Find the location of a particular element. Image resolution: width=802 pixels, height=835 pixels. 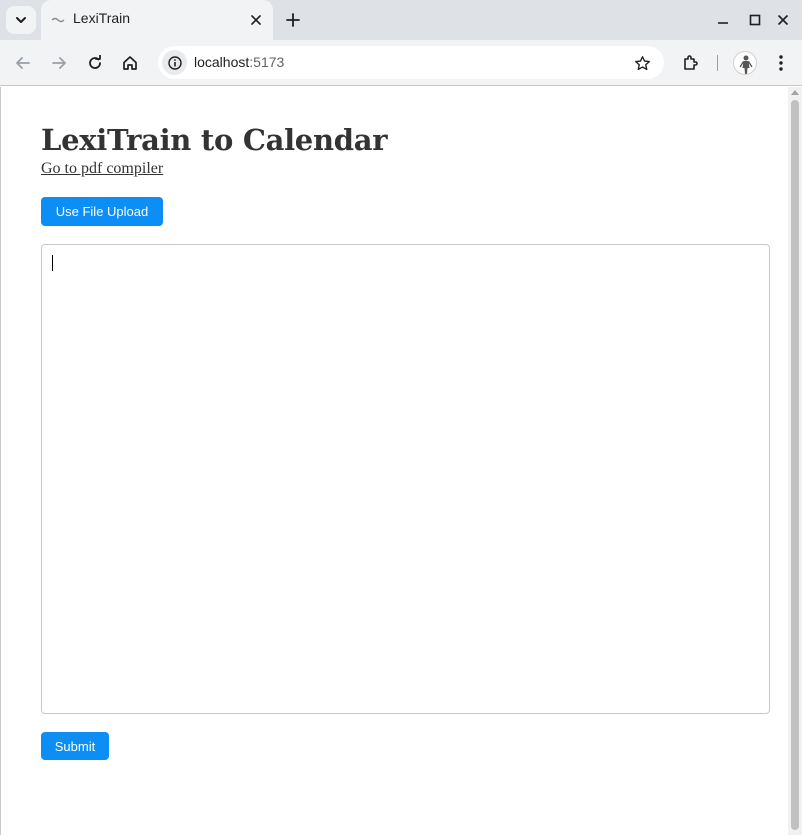

site-info-button is located at coordinates (174, 62).